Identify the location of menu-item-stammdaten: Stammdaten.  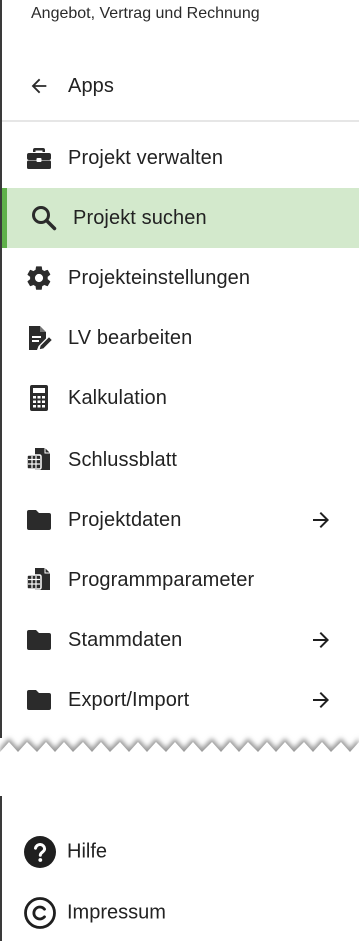
(180, 640).